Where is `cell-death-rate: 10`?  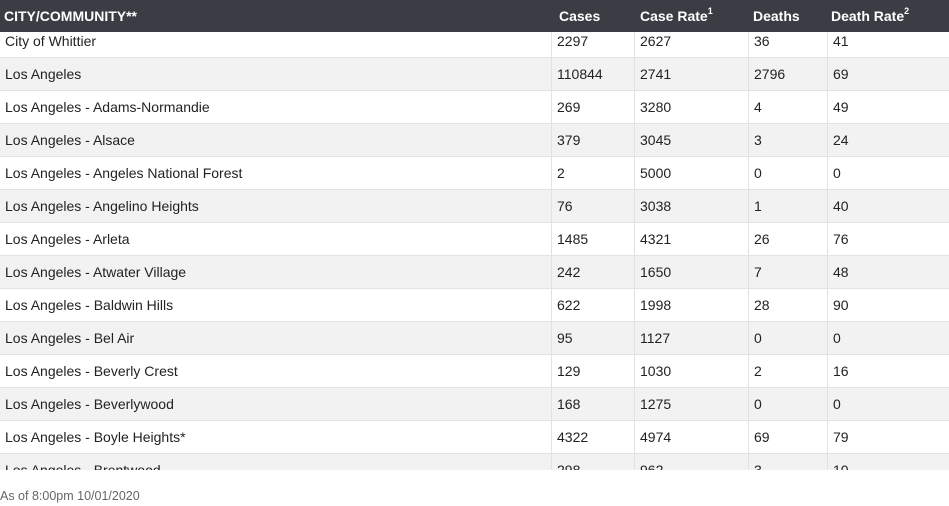
cell-death-rate: 10 is located at coordinates (841, 466).